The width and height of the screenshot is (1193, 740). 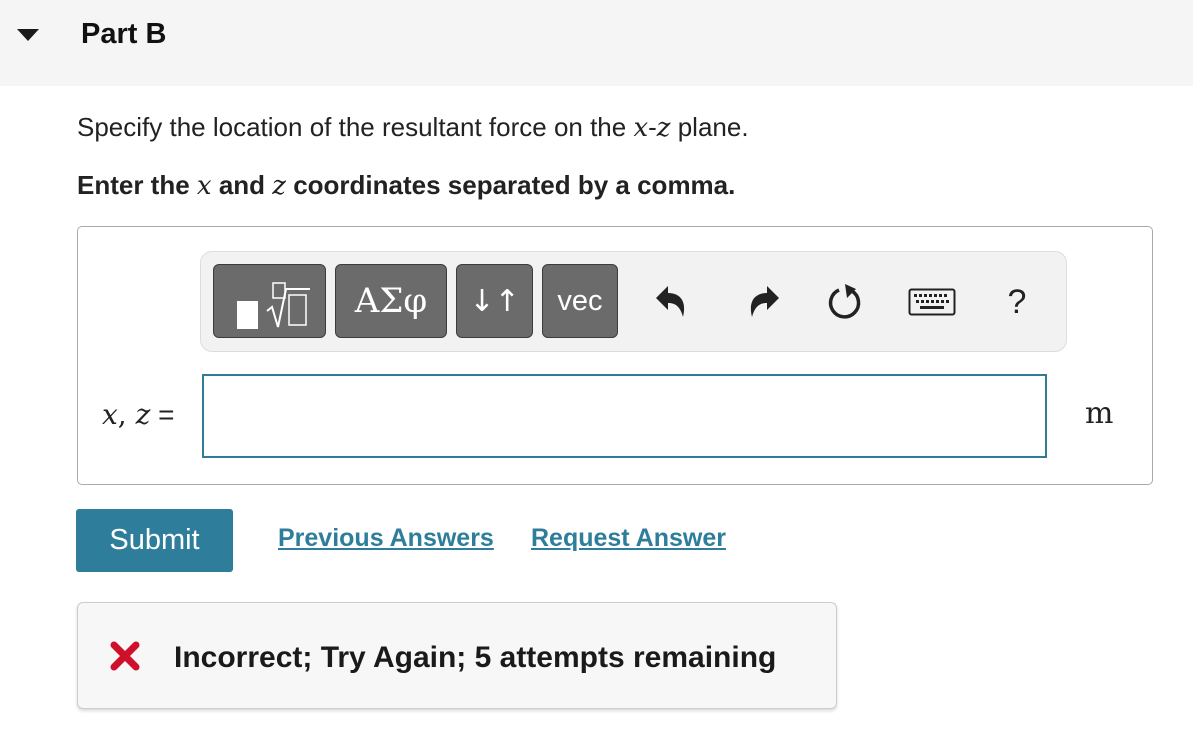 What do you see at coordinates (273, 305) in the screenshot?
I see `templates-icon` at bounding box center [273, 305].